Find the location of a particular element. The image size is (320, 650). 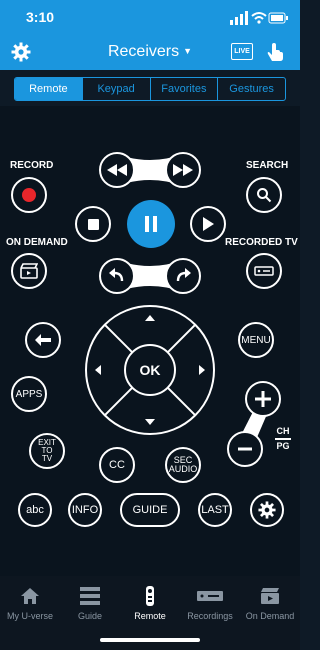

fast-forward-button is located at coordinates (183, 170).